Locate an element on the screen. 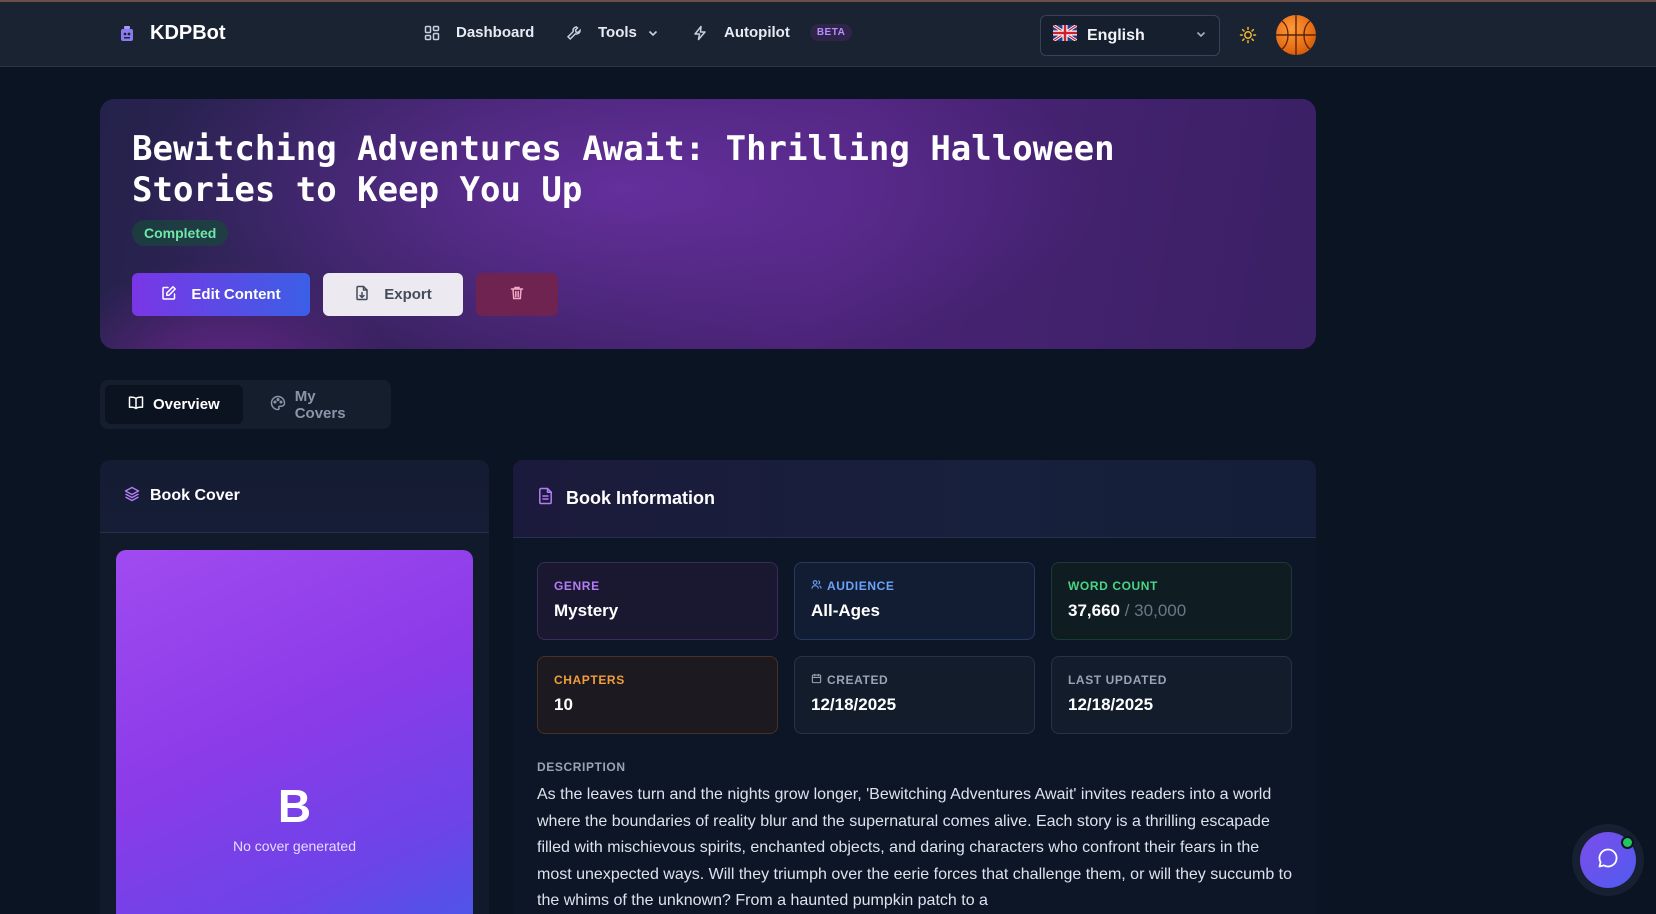 Image resolution: width=1656 pixels, height=914 pixels. chapters-label: CHAPTERS is located at coordinates (589, 680).